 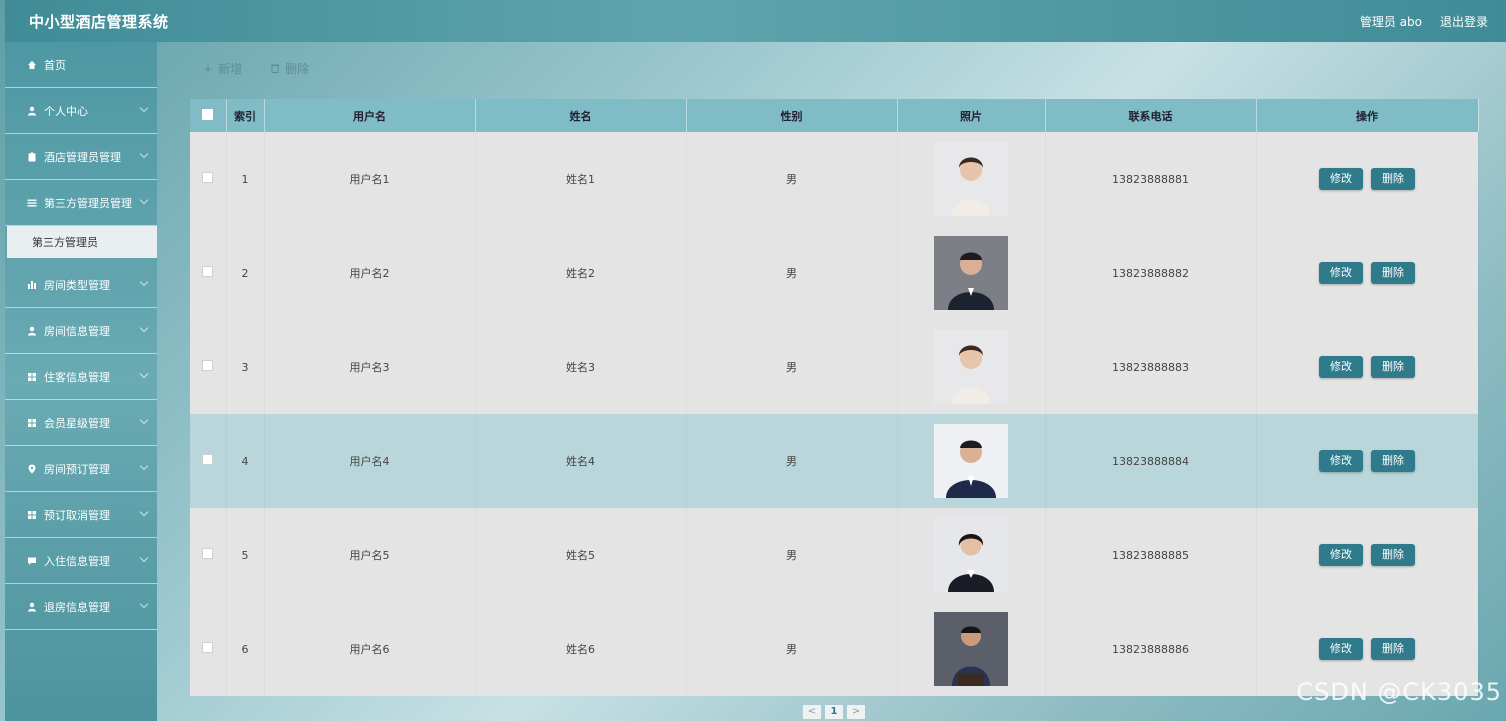 What do you see at coordinates (245, 461) in the screenshot?
I see `cell-index: 4` at bounding box center [245, 461].